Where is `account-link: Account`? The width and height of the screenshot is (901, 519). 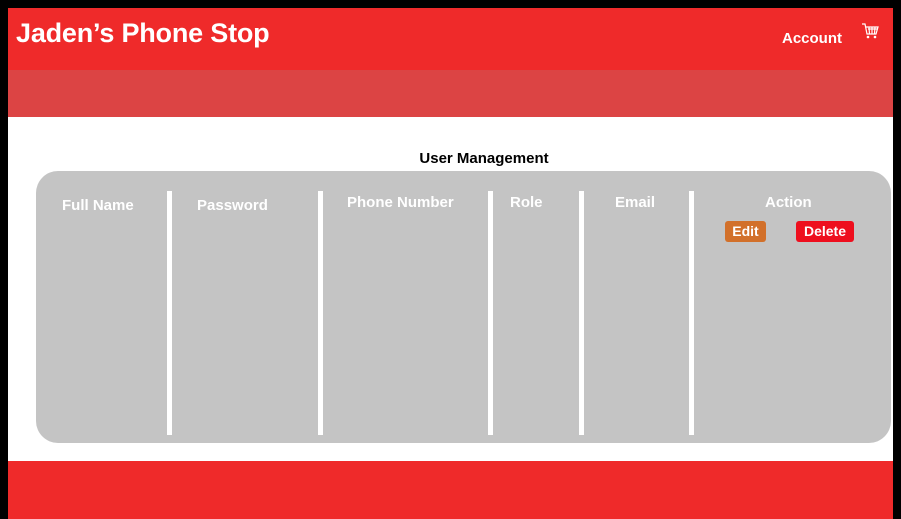 account-link: Account is located at coordinates (812, 38).